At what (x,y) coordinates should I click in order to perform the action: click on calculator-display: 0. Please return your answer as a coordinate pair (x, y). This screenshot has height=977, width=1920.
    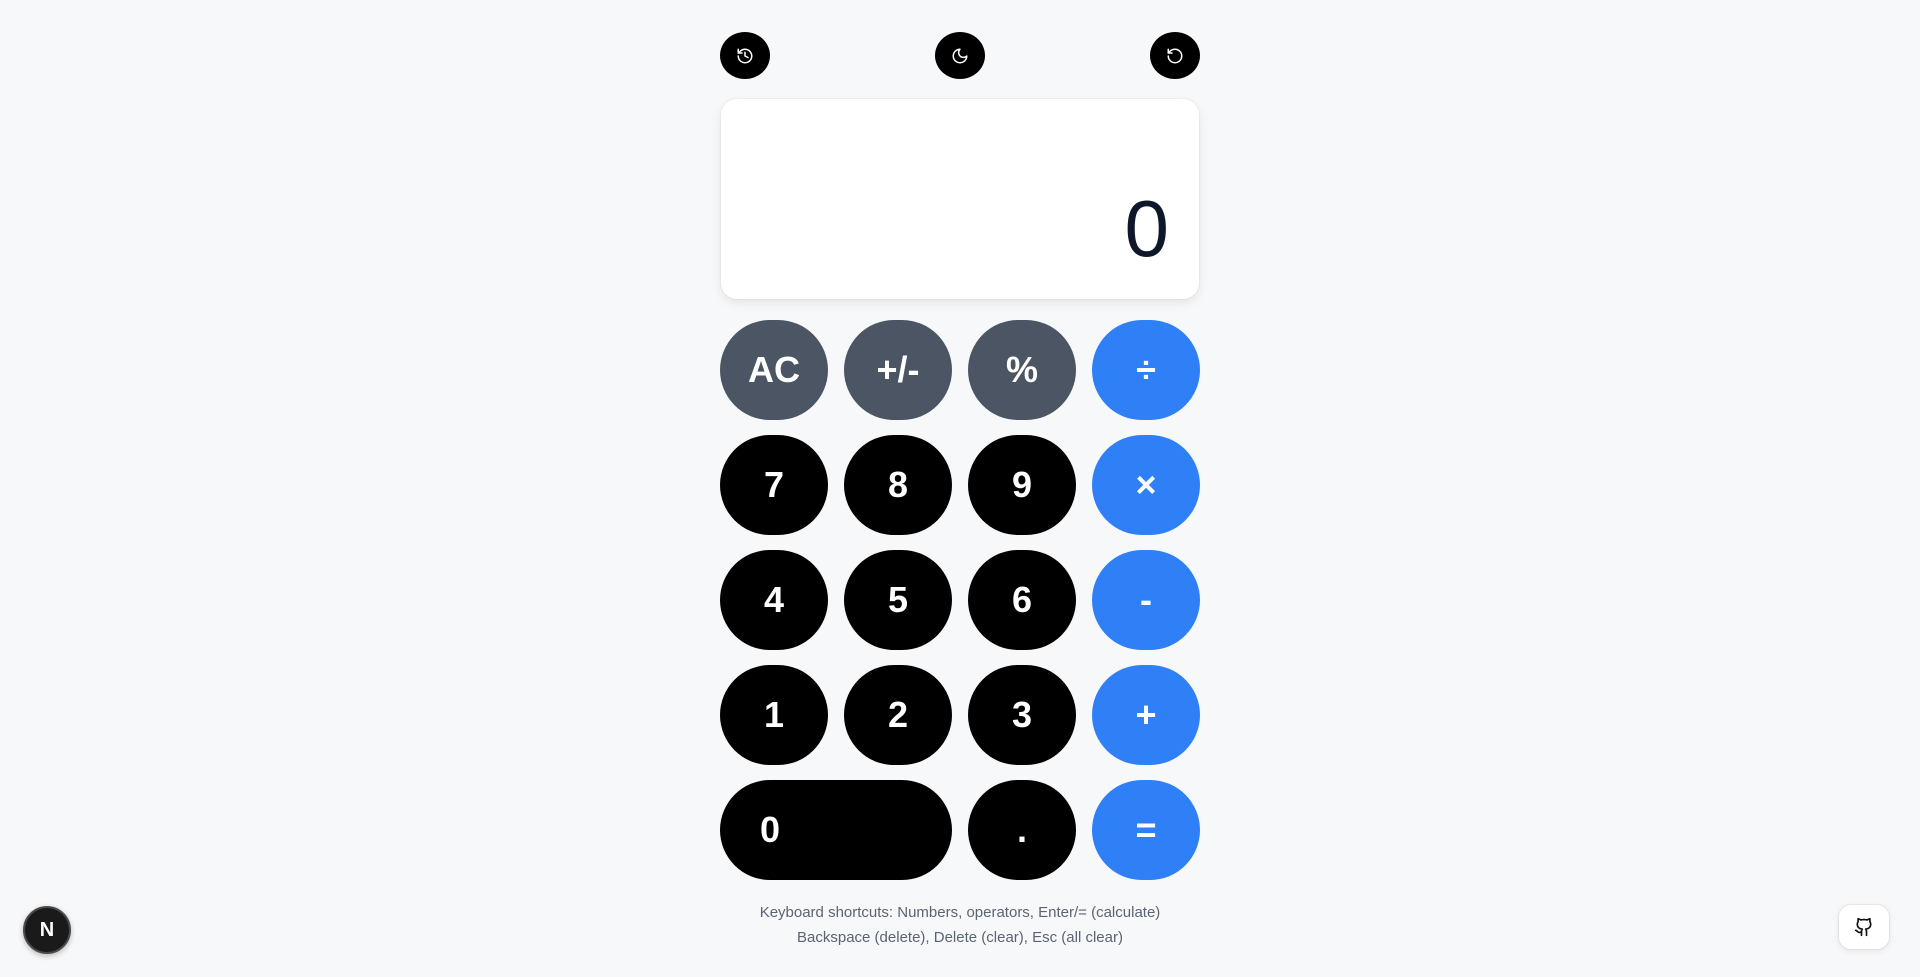
    Looking at the image, I should click on (960, 199).